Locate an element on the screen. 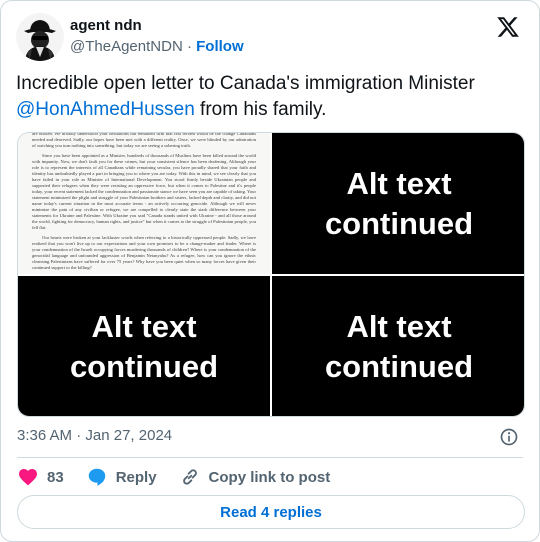 The height and width of the screenshot is (542, 540). copy-link-label: Copy link to post is located at coordinates (269, 477).